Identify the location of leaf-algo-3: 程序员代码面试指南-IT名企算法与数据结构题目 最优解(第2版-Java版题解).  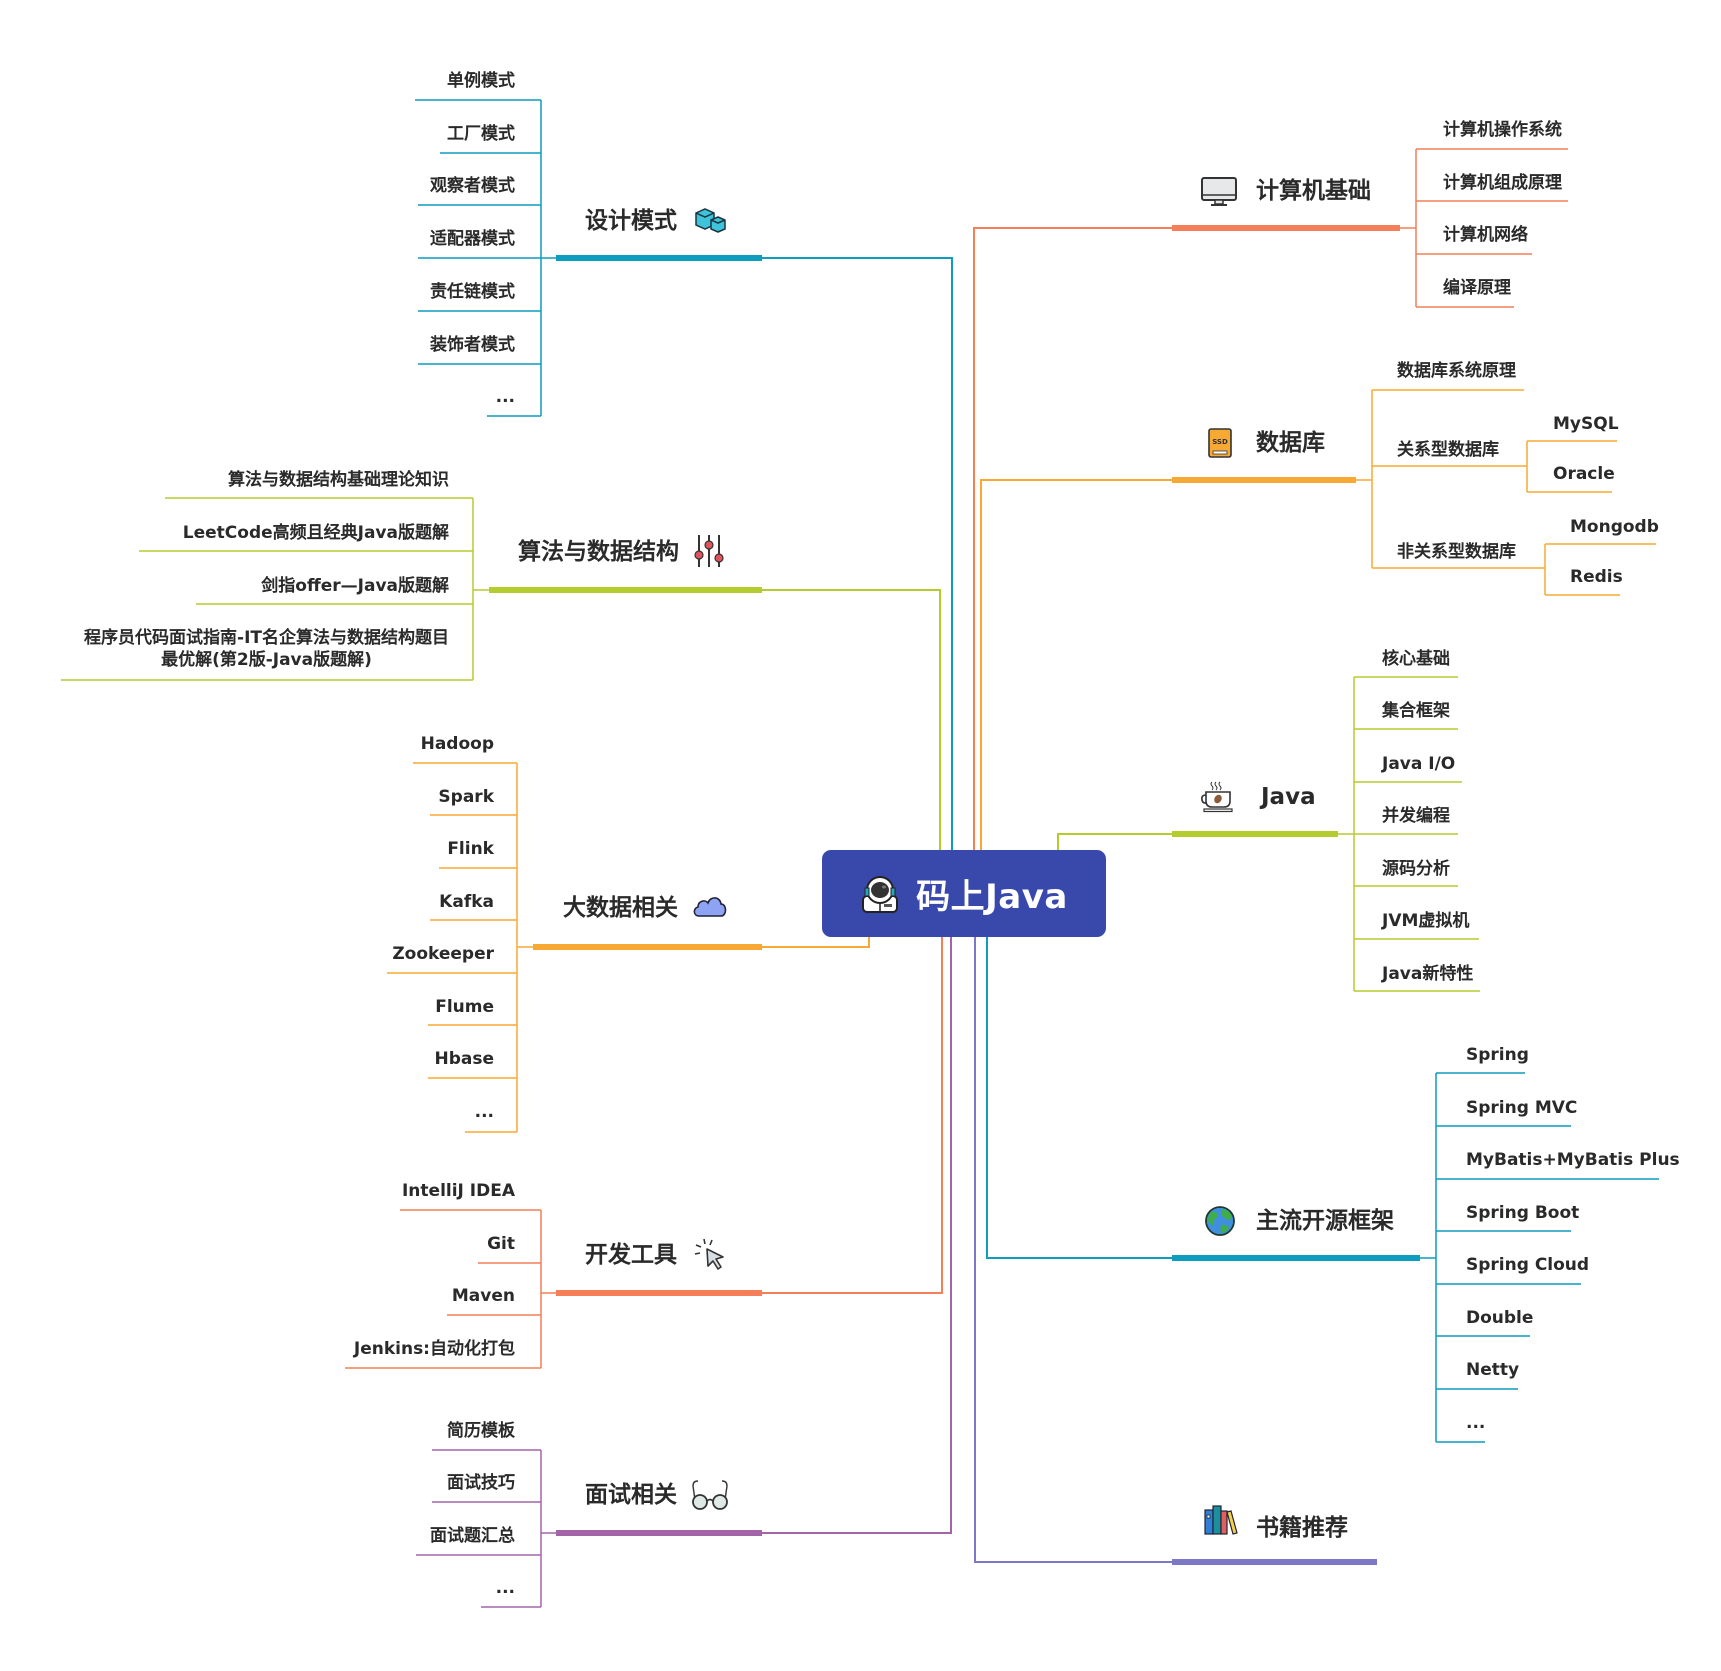
(266, 649).